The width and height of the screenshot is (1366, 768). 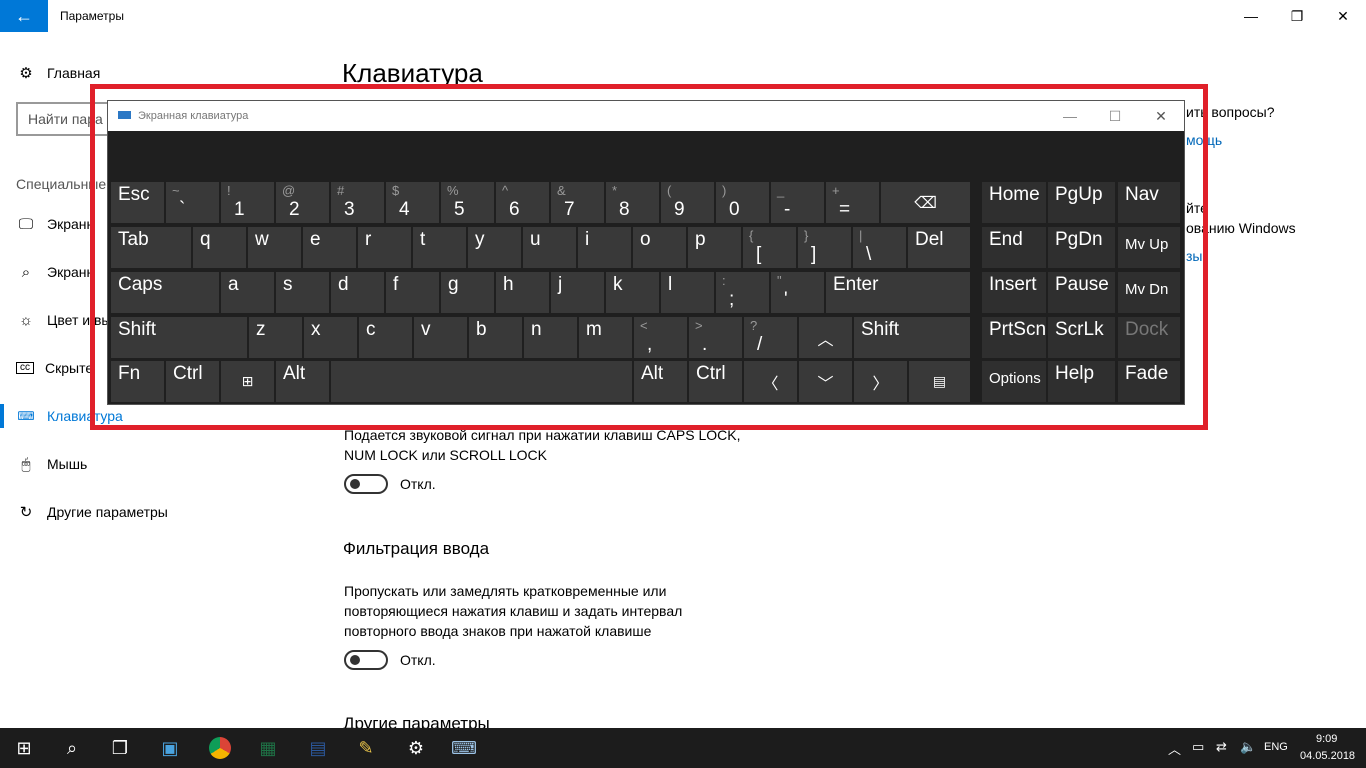 I want to click on sidebar-item-mouse: 🖱 Мышь, so click(x=51, y=464).